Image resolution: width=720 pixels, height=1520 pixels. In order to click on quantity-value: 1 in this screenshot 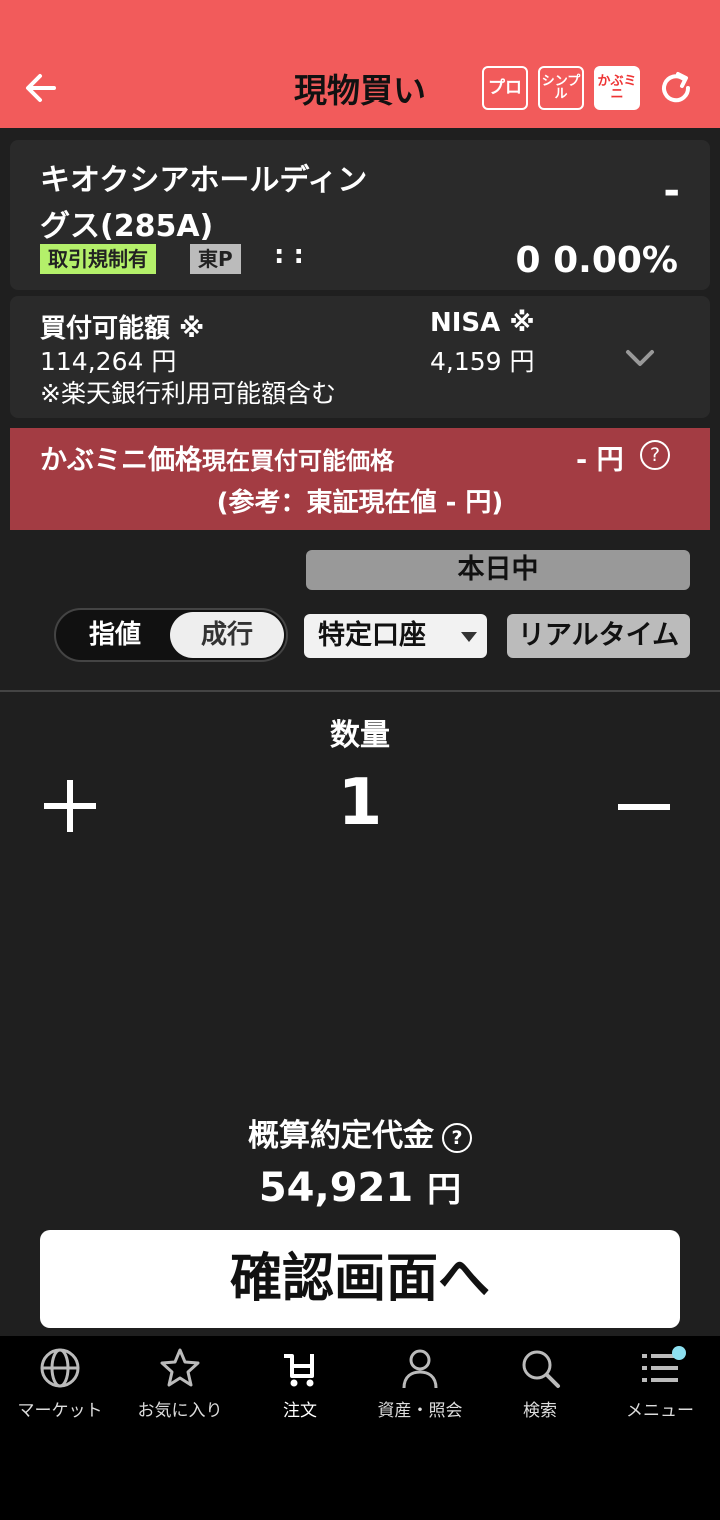, I will do `click(360, 803)`.